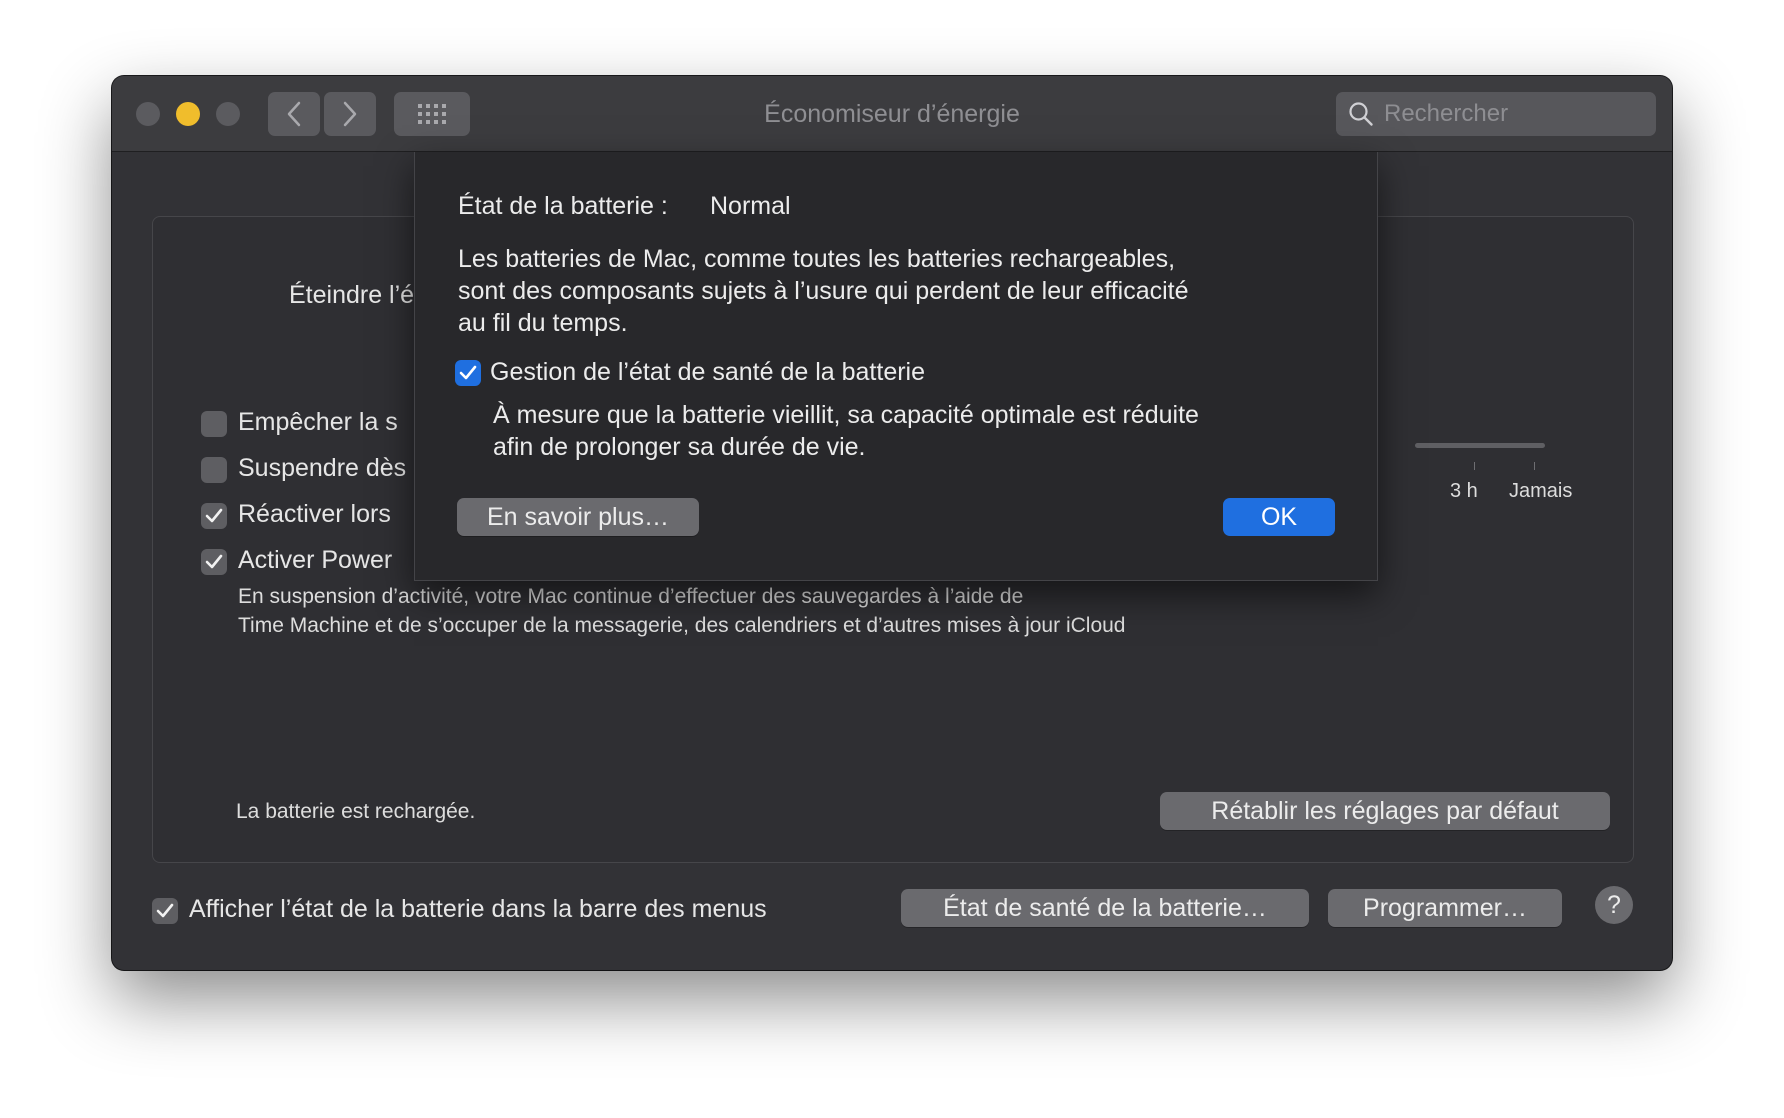  Describe the element at coordinates (1514, 114) in the screenshot. I see `search-input` at that location.